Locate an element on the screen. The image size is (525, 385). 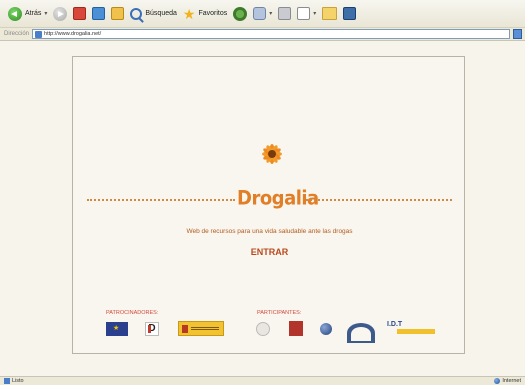
stop-icon is located at coordinates (80, 13).